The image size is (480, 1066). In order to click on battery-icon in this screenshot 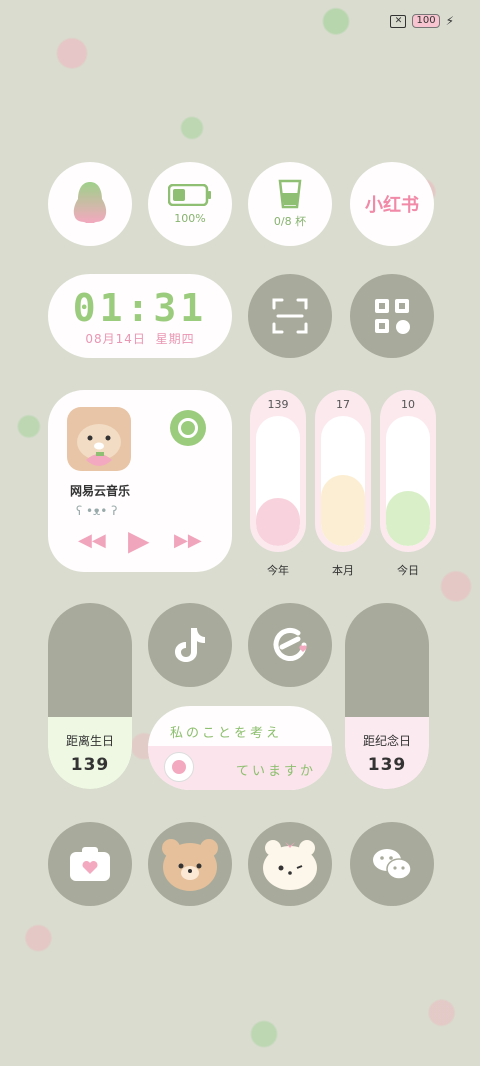, I will do `click(189, 194)`.